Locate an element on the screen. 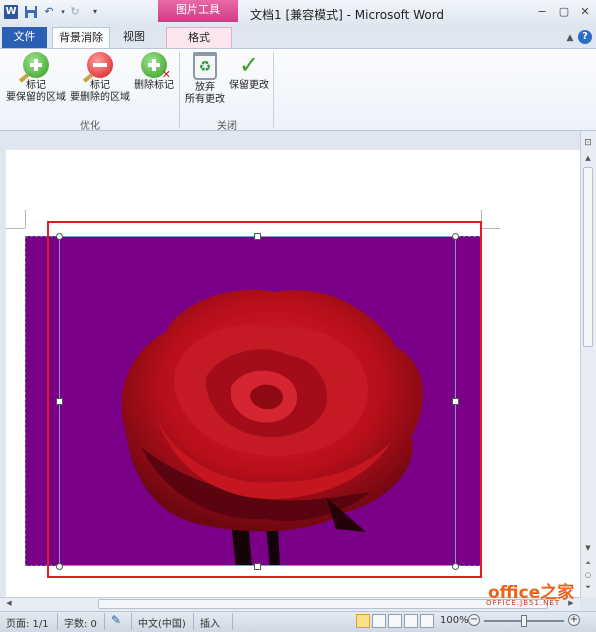 The image size is (596, 632). insert-mode: 插入 is located at coordinates (210, 622).